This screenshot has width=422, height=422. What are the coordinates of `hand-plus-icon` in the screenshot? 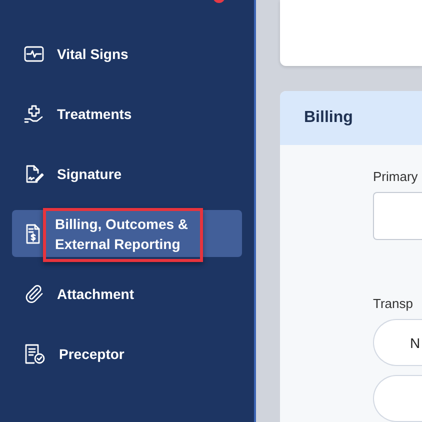 It's located at (34, 114).